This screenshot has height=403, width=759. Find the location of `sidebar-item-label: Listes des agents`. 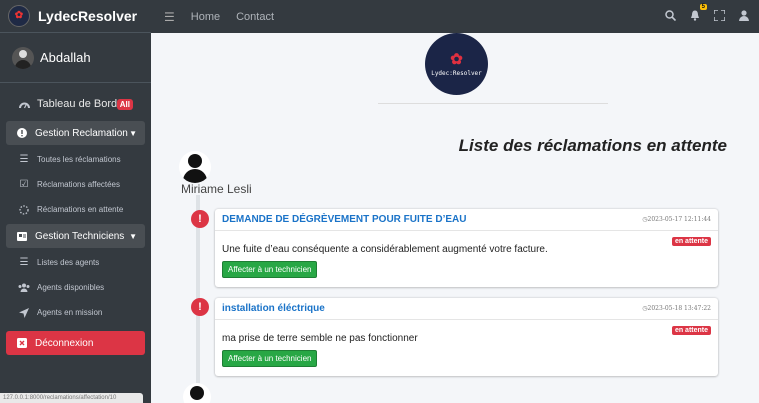

sidebar-item-label: Listes des agents is located at coordinates (68, 262).